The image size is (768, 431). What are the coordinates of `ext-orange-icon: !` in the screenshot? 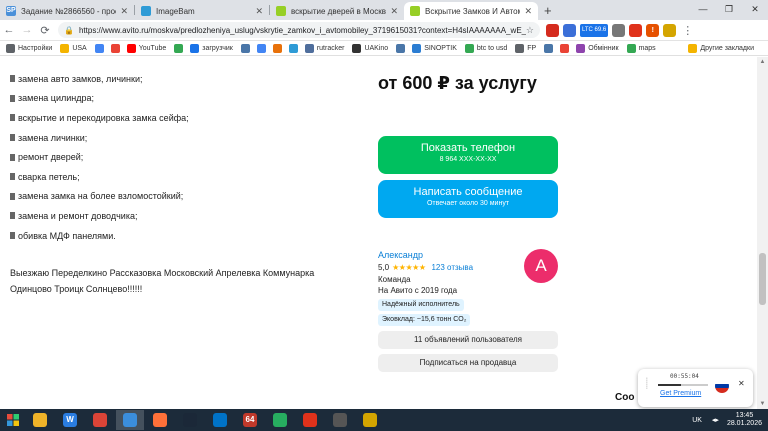 It's located at (653, 30).